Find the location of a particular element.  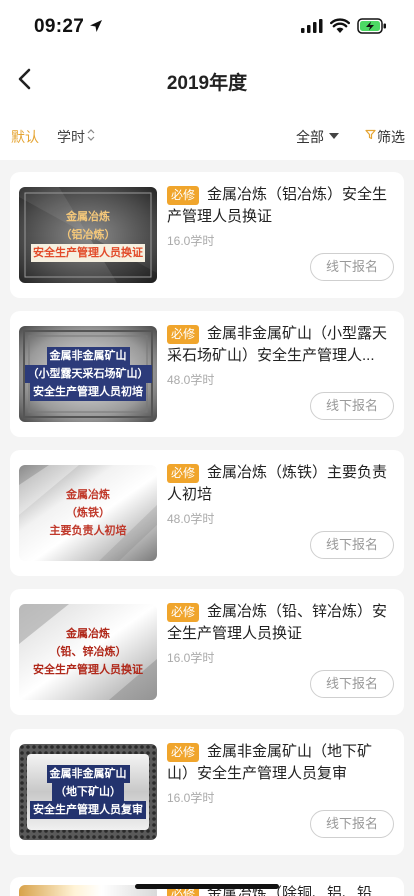

filter-bar: 默认 学时 全部 筛选 is located at coordinates (207, 134).